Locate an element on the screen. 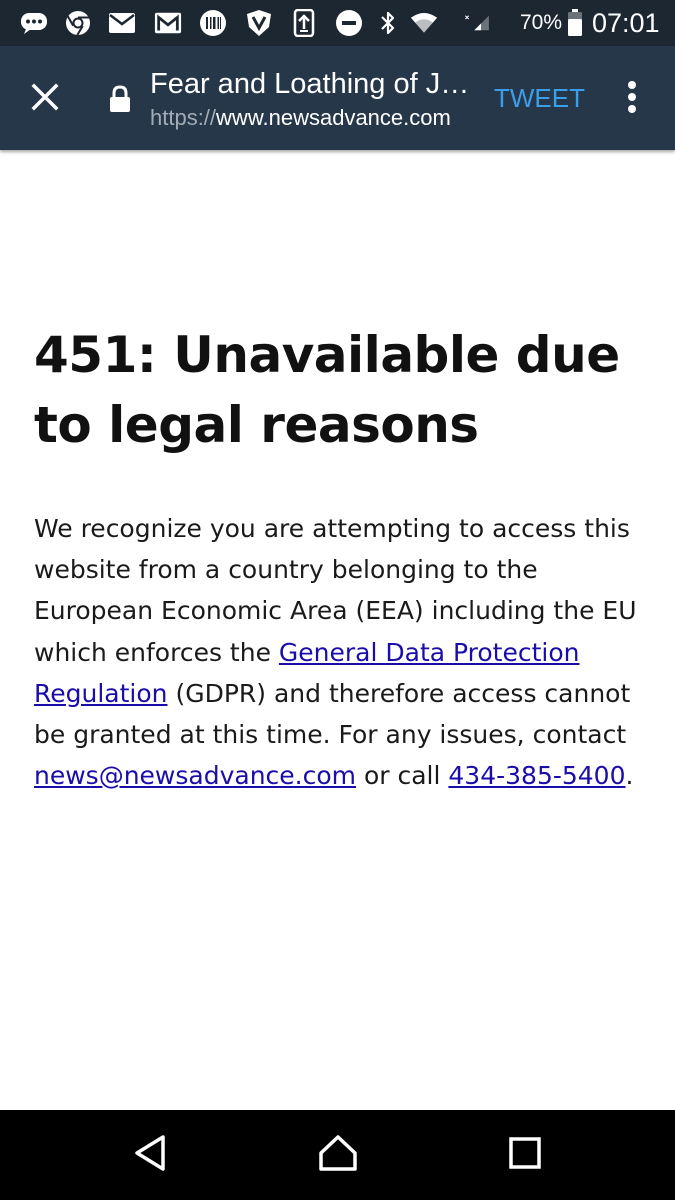 Image resolution: width=675 pixels, height=1200 pixels. phone-link: 434-385-5400 is located at coordinates (536, 775).